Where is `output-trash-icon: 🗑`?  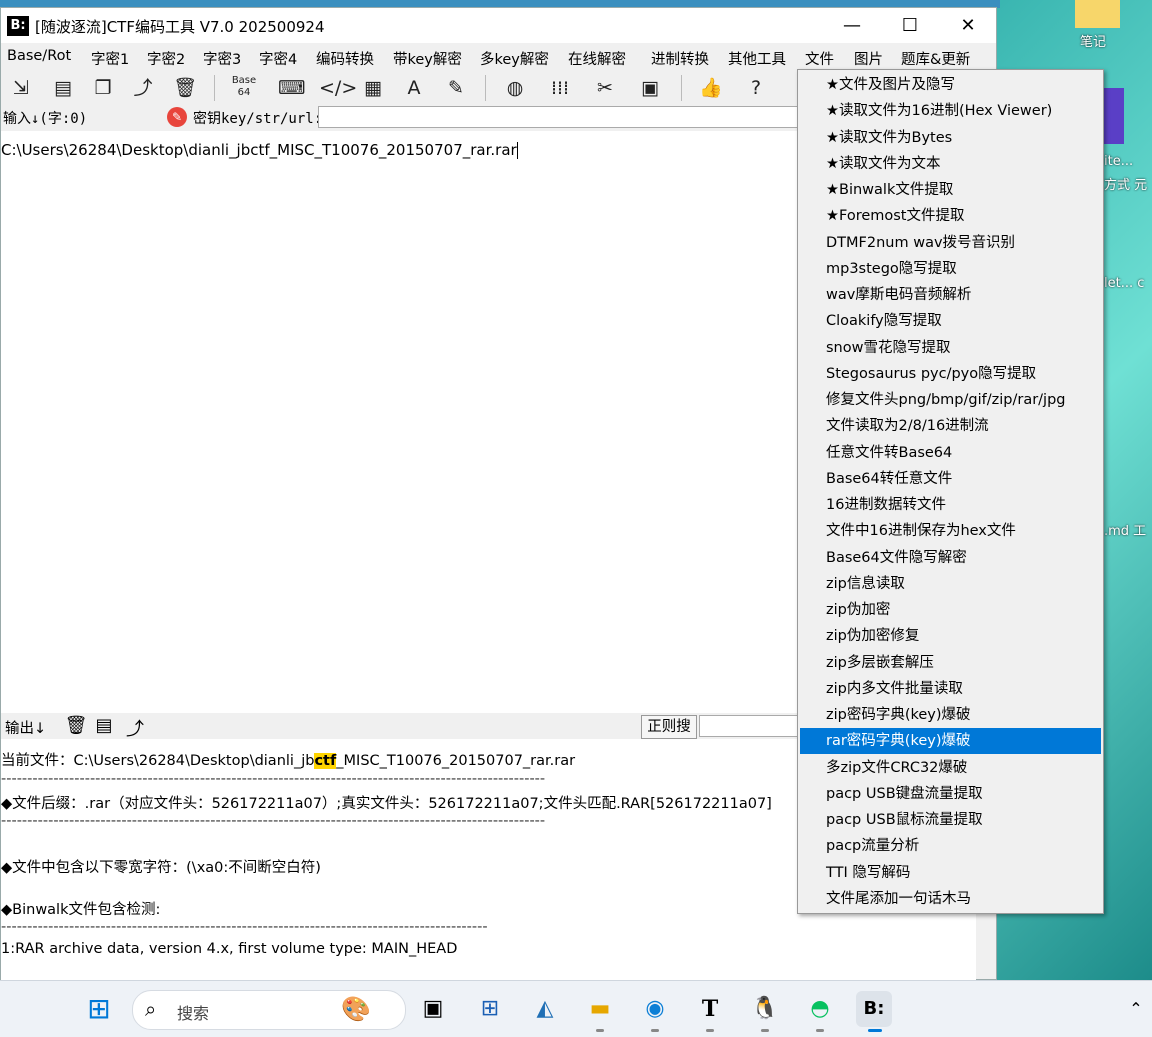
output-trash-icon: 🗑 is located at coordinates (76, 726).